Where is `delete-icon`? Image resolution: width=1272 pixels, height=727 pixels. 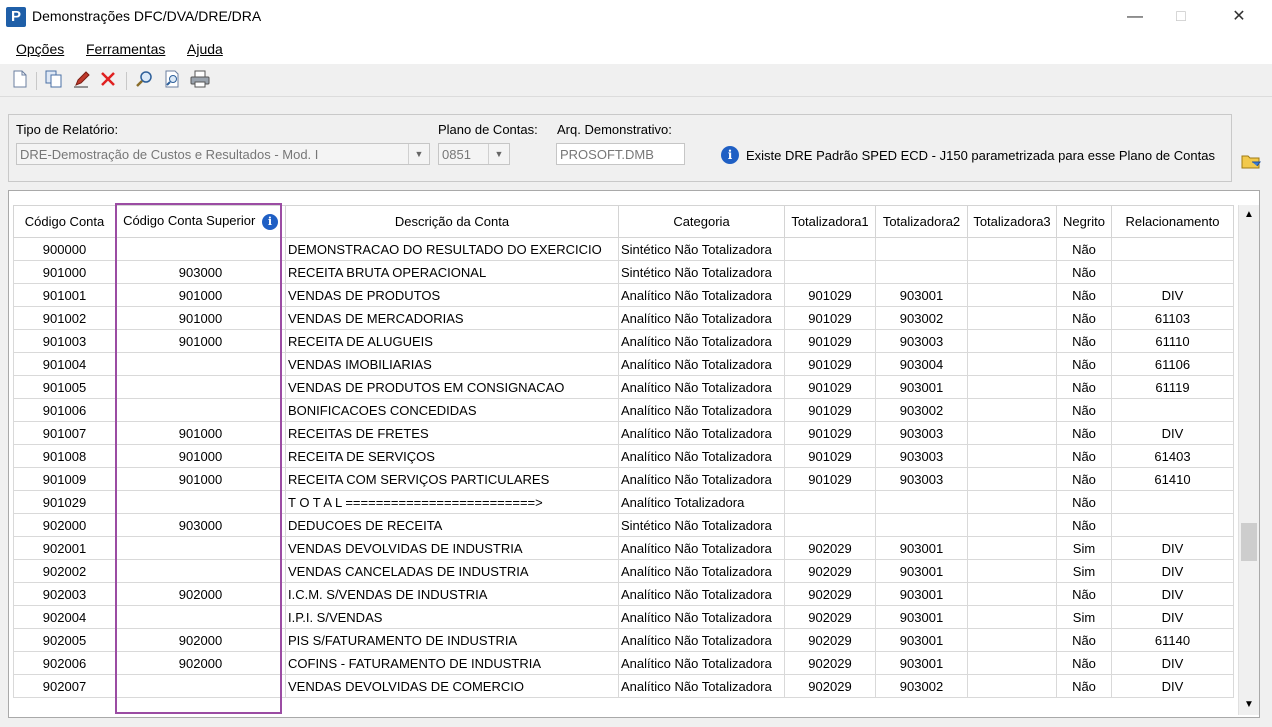 delete-icon is located at coordinates (108, 80).